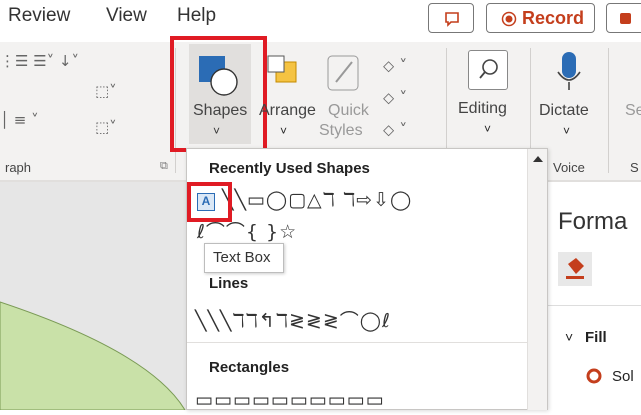  I want to click on share-button, so click(623, 18).